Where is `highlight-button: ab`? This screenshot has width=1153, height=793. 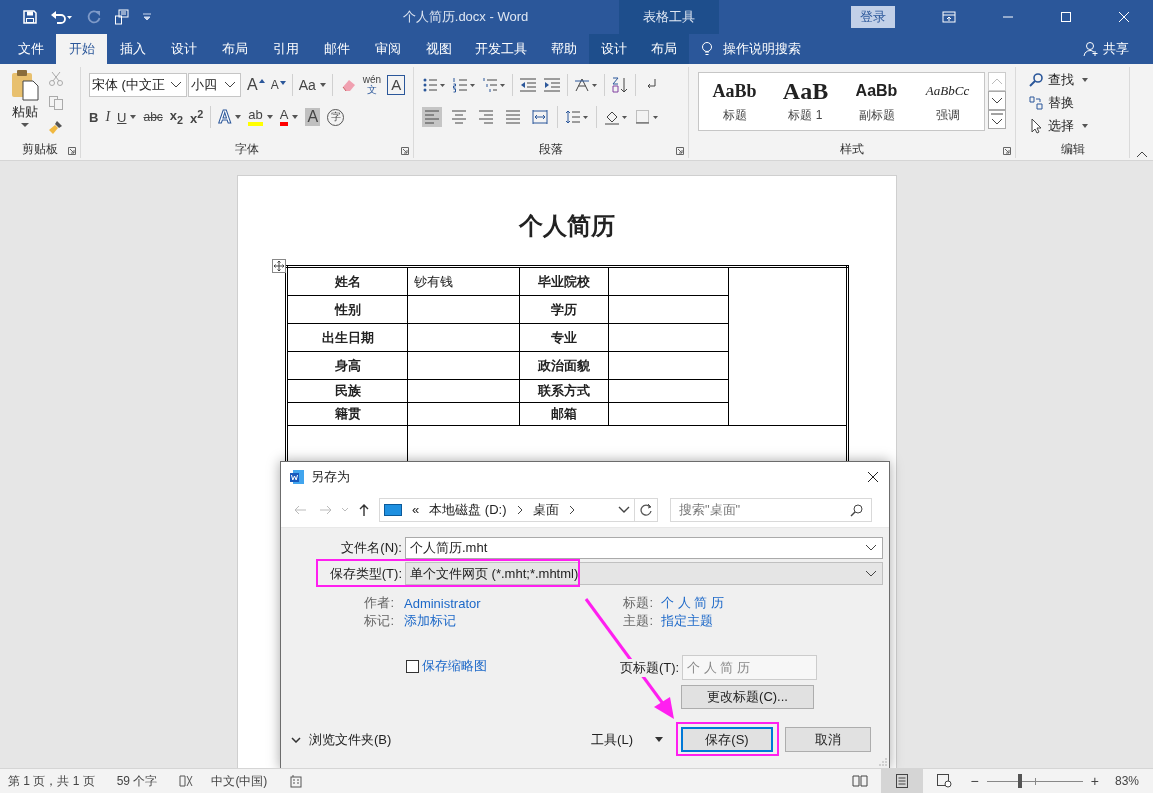 highlight-button: ab is located at coordinates (260, 117).